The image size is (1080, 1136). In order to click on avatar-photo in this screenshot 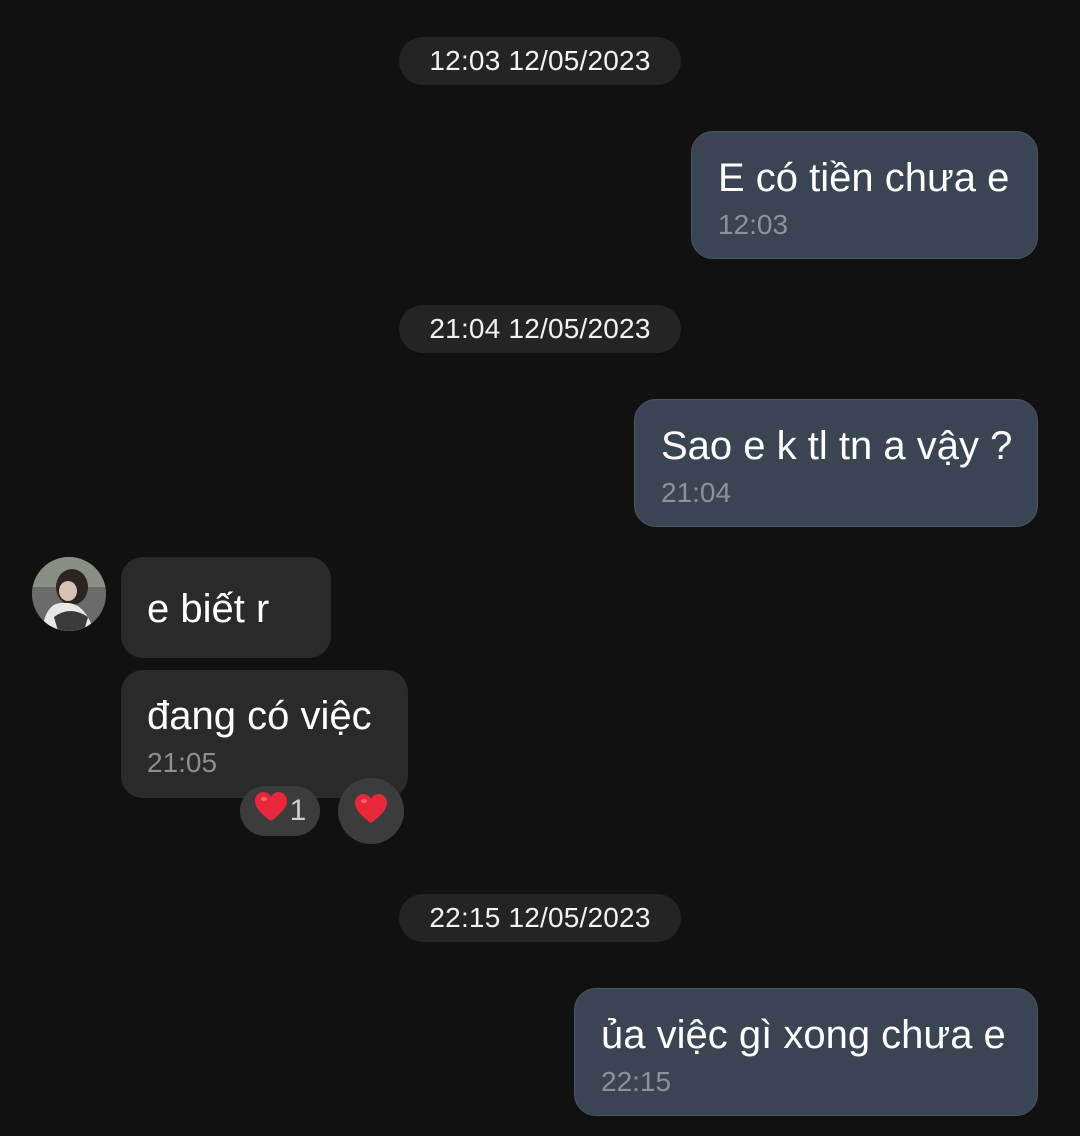, I will do `click(69, 594)`.